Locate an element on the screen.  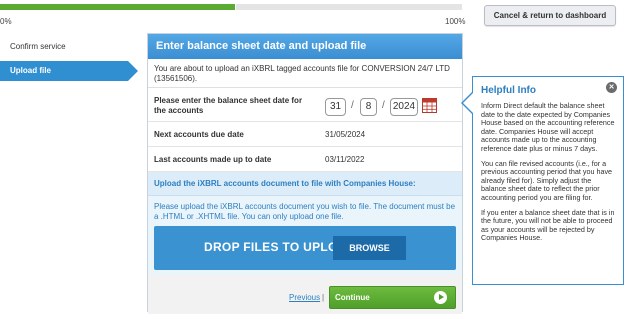
next-due-label: Next accounts due date is located at coordinates (199, 134).